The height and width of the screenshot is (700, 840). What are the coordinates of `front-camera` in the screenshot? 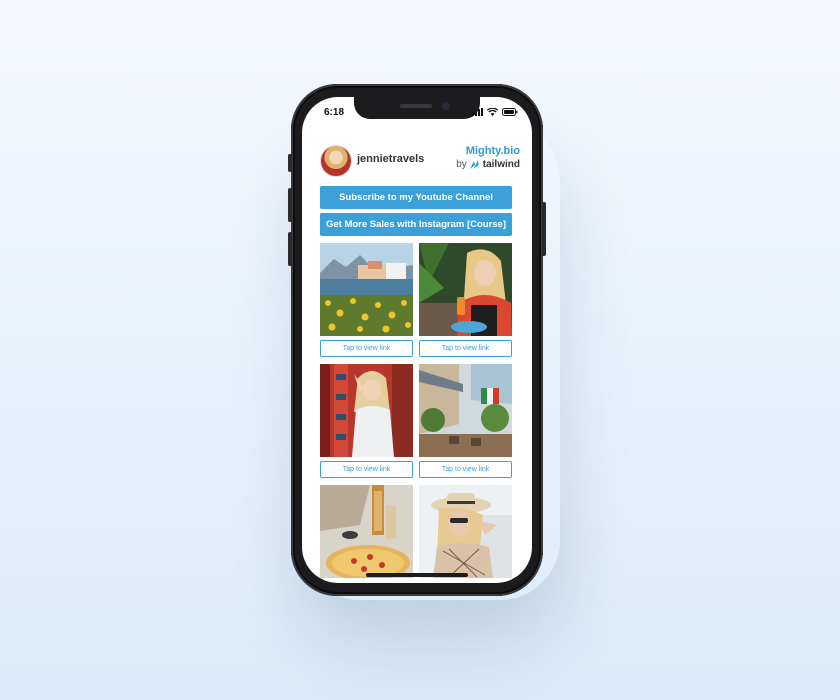 It's located at (446, 106).